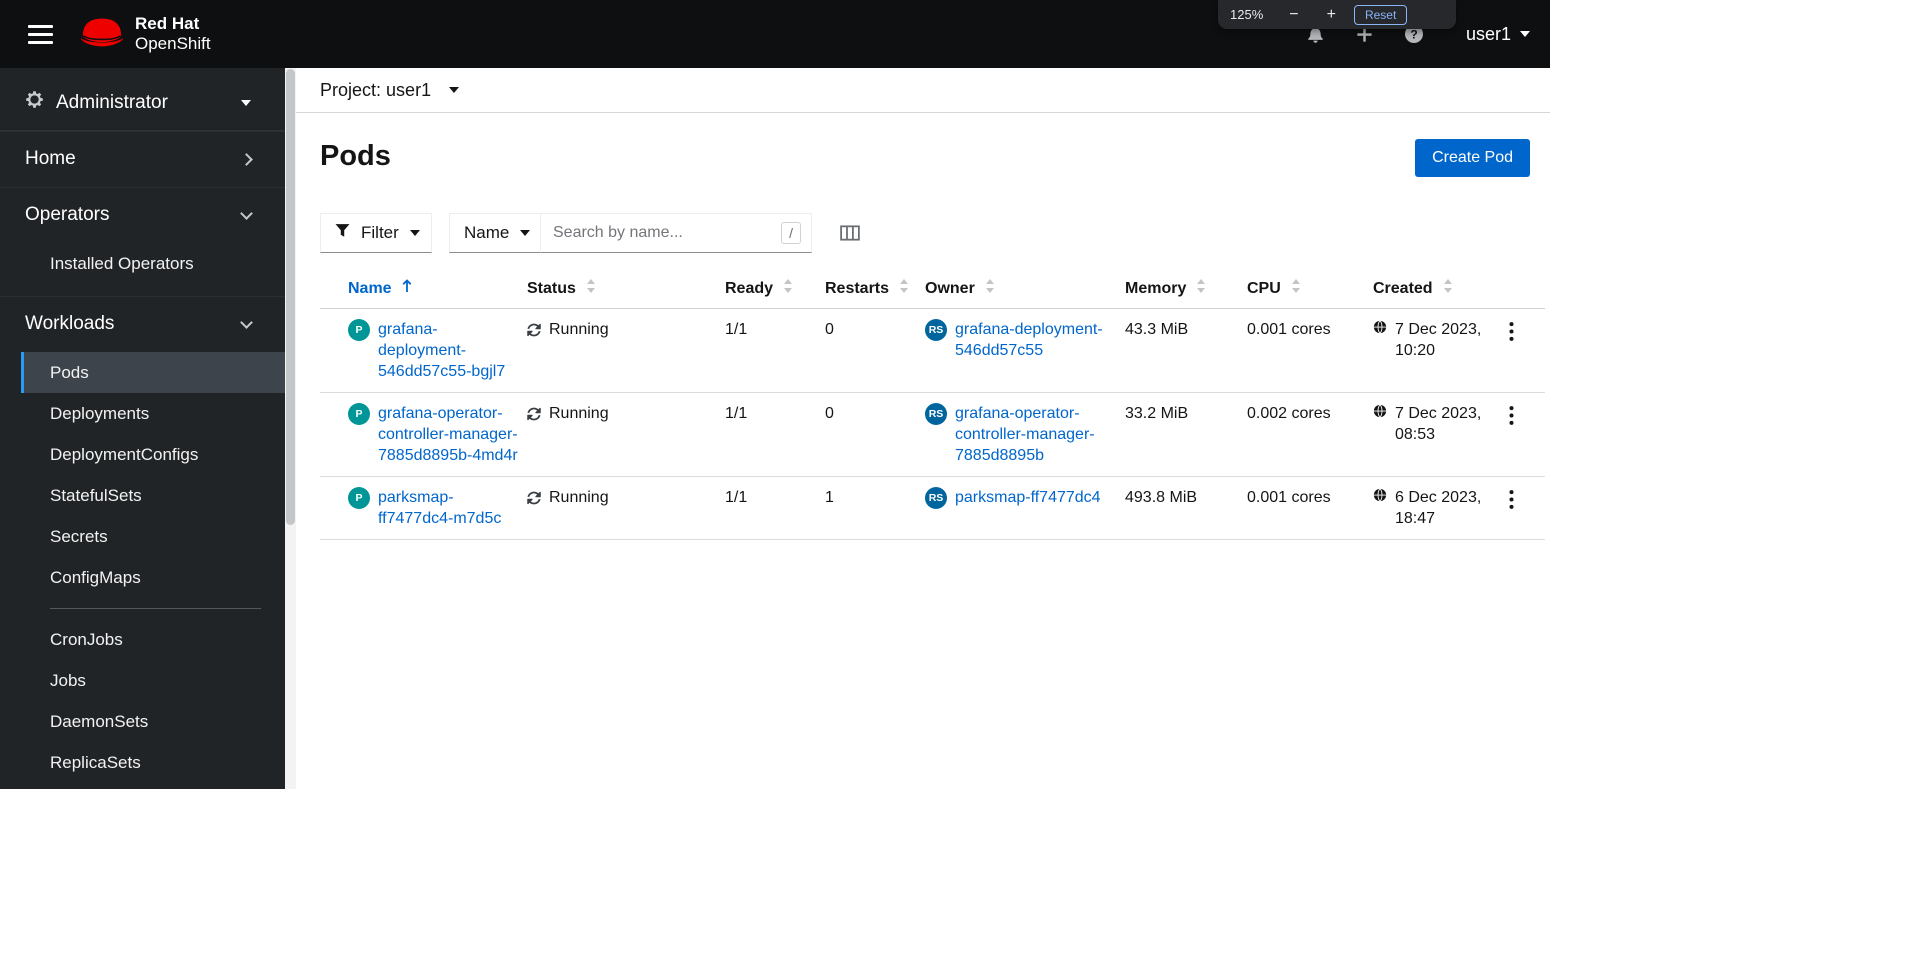  I want to click on actions-cell, so click(1519, 350).